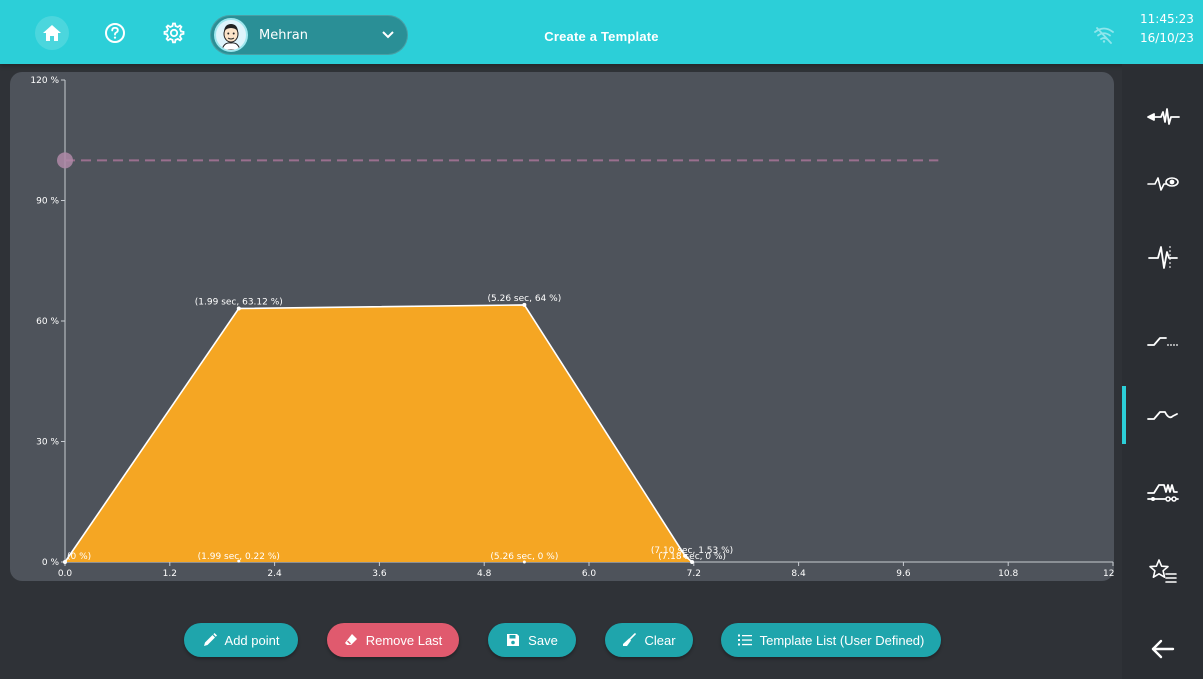 This screenshot has height=679, width=1203. I want to click on remove-last-button: Remove Last, so click(393, 640).